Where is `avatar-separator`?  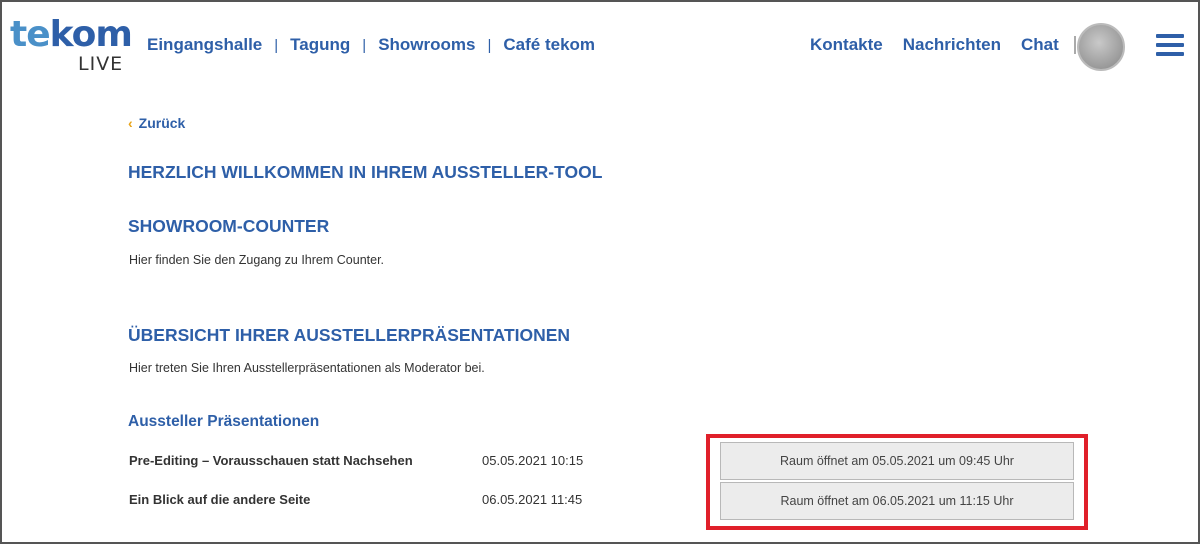
avatar-separator is located at coordinates (1075, 45).